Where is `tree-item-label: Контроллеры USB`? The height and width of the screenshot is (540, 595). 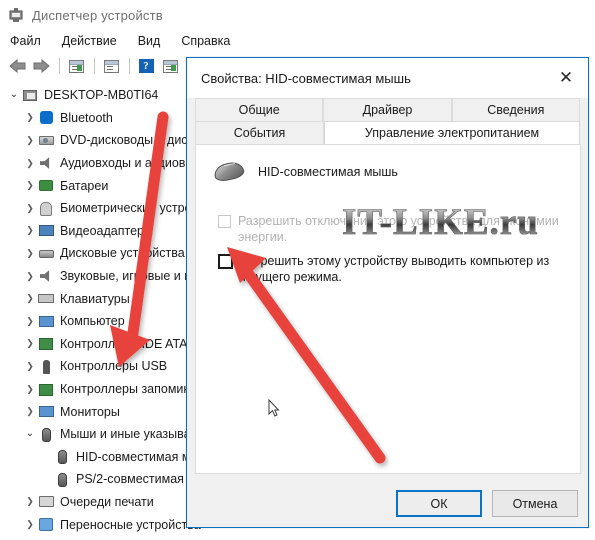
tree-item-label: Контроллеры USB is located at coordinates (114, 366).